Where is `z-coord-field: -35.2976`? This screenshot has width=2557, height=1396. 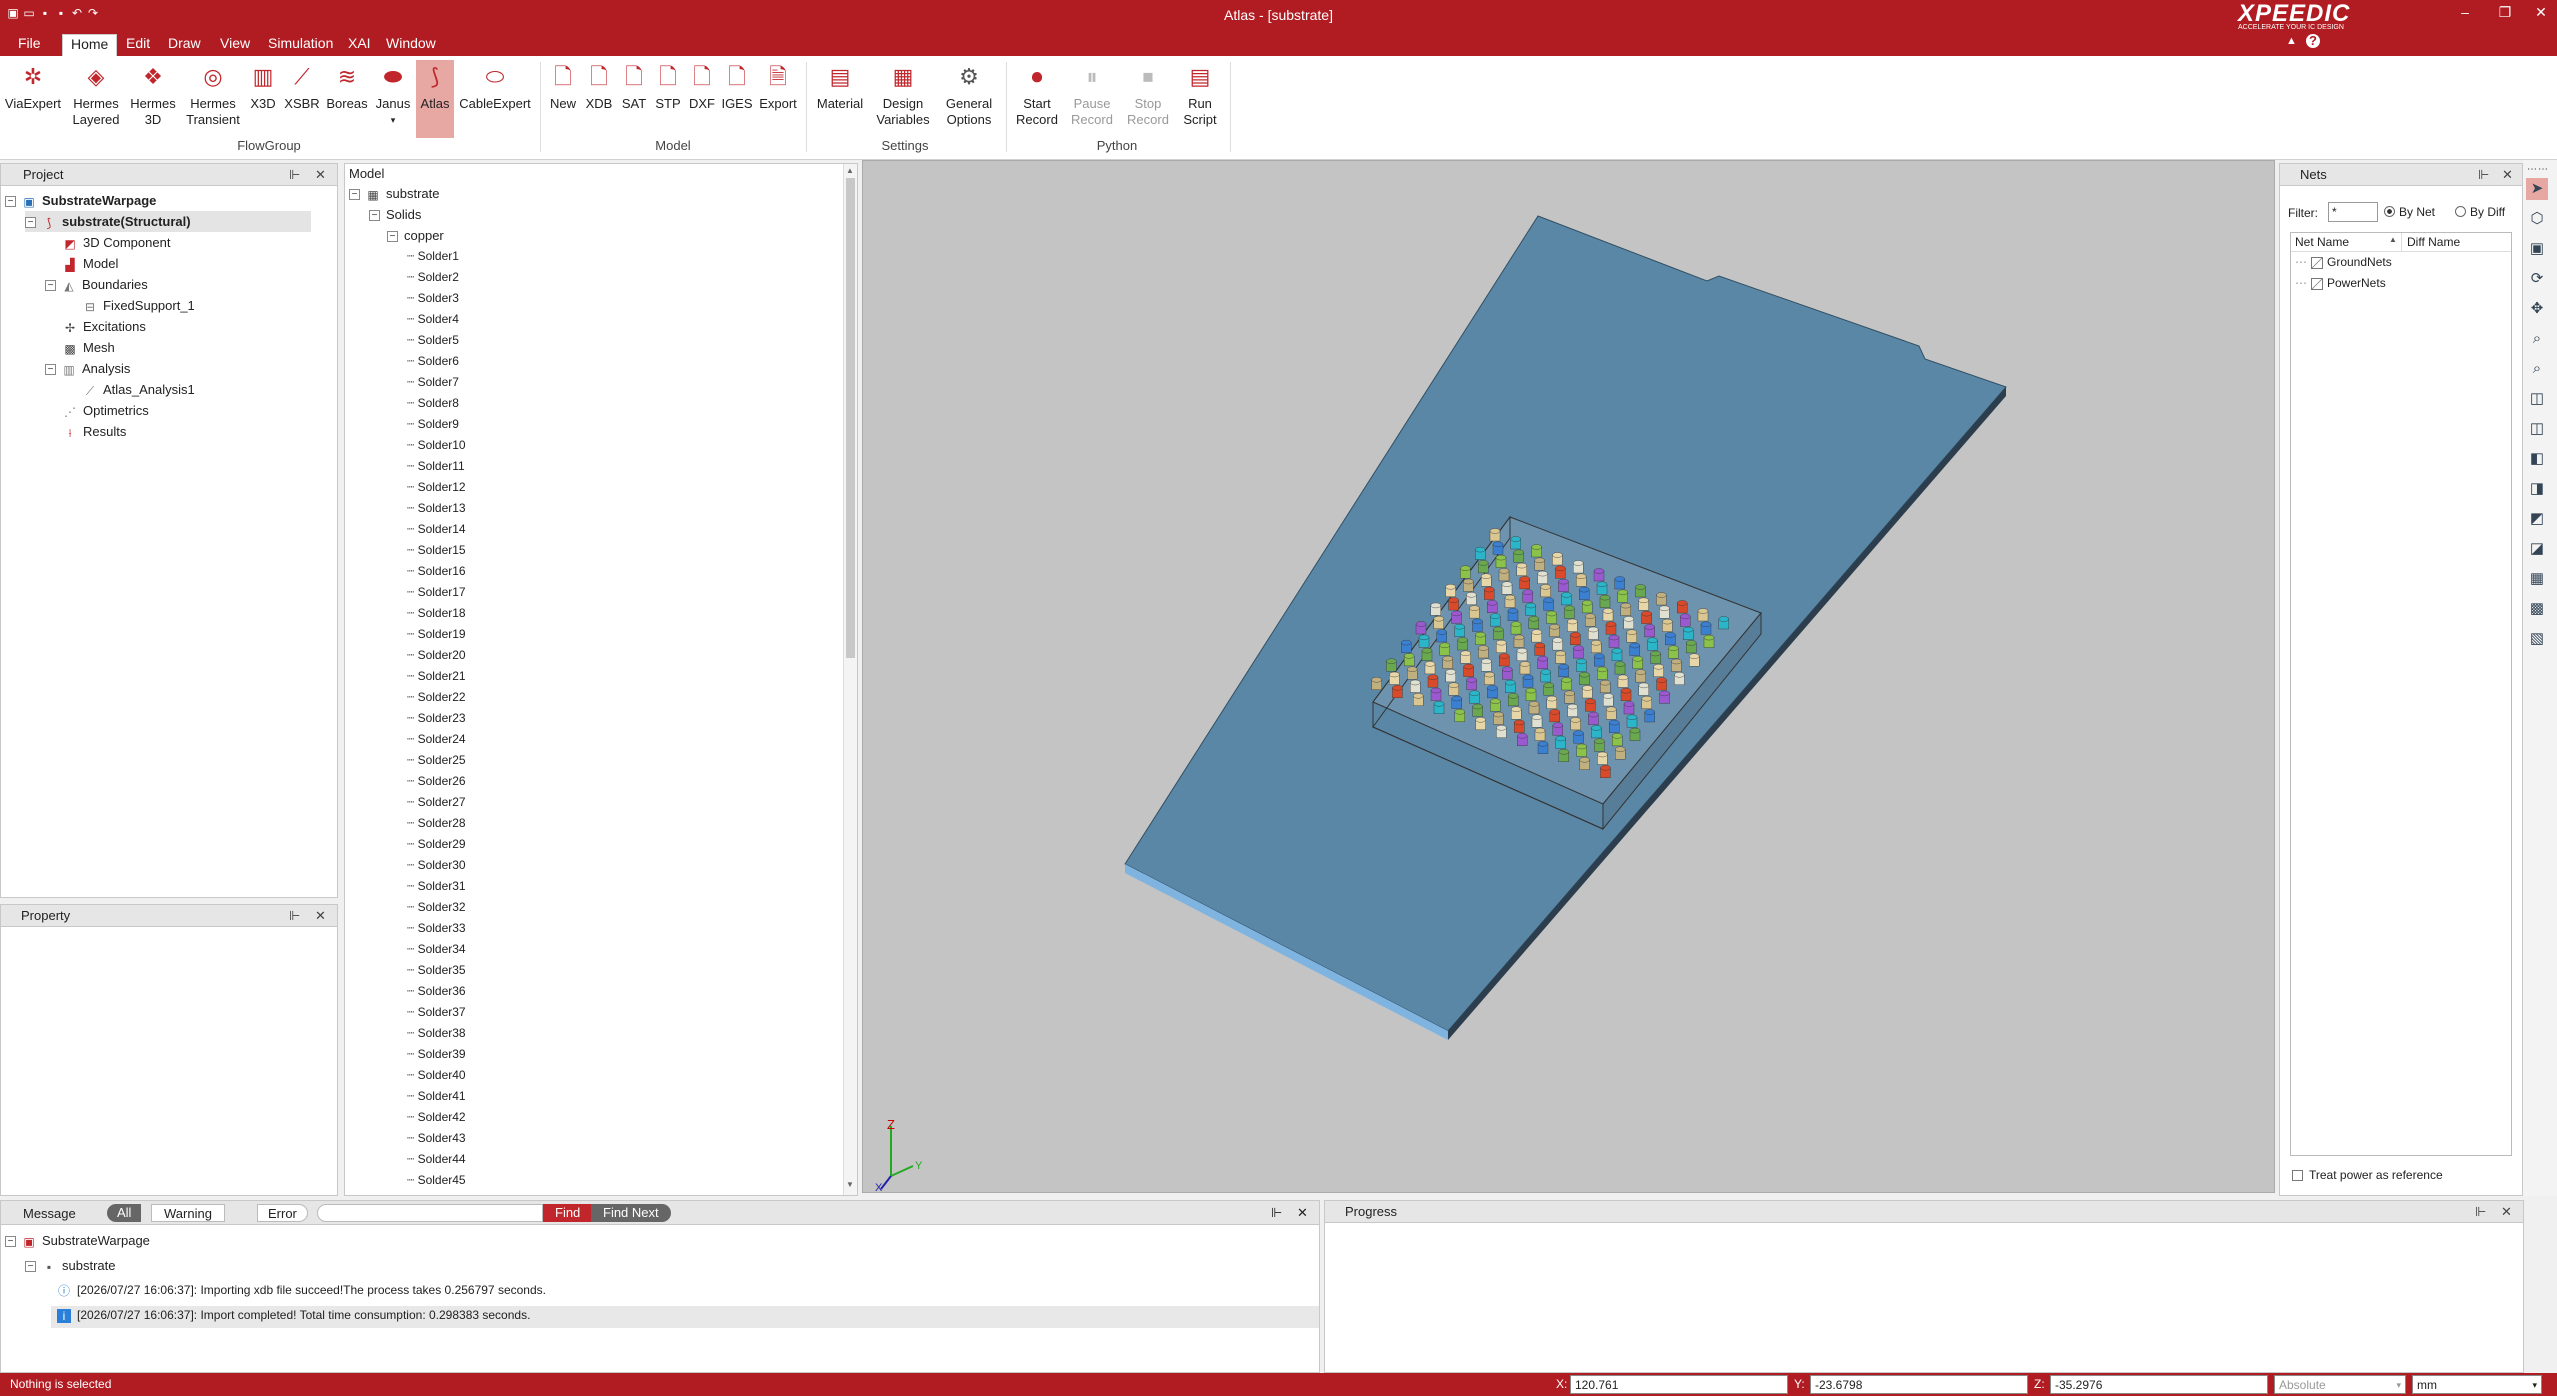 z-coord-field: -35.2976 is located at coordinates (2159, 1384).